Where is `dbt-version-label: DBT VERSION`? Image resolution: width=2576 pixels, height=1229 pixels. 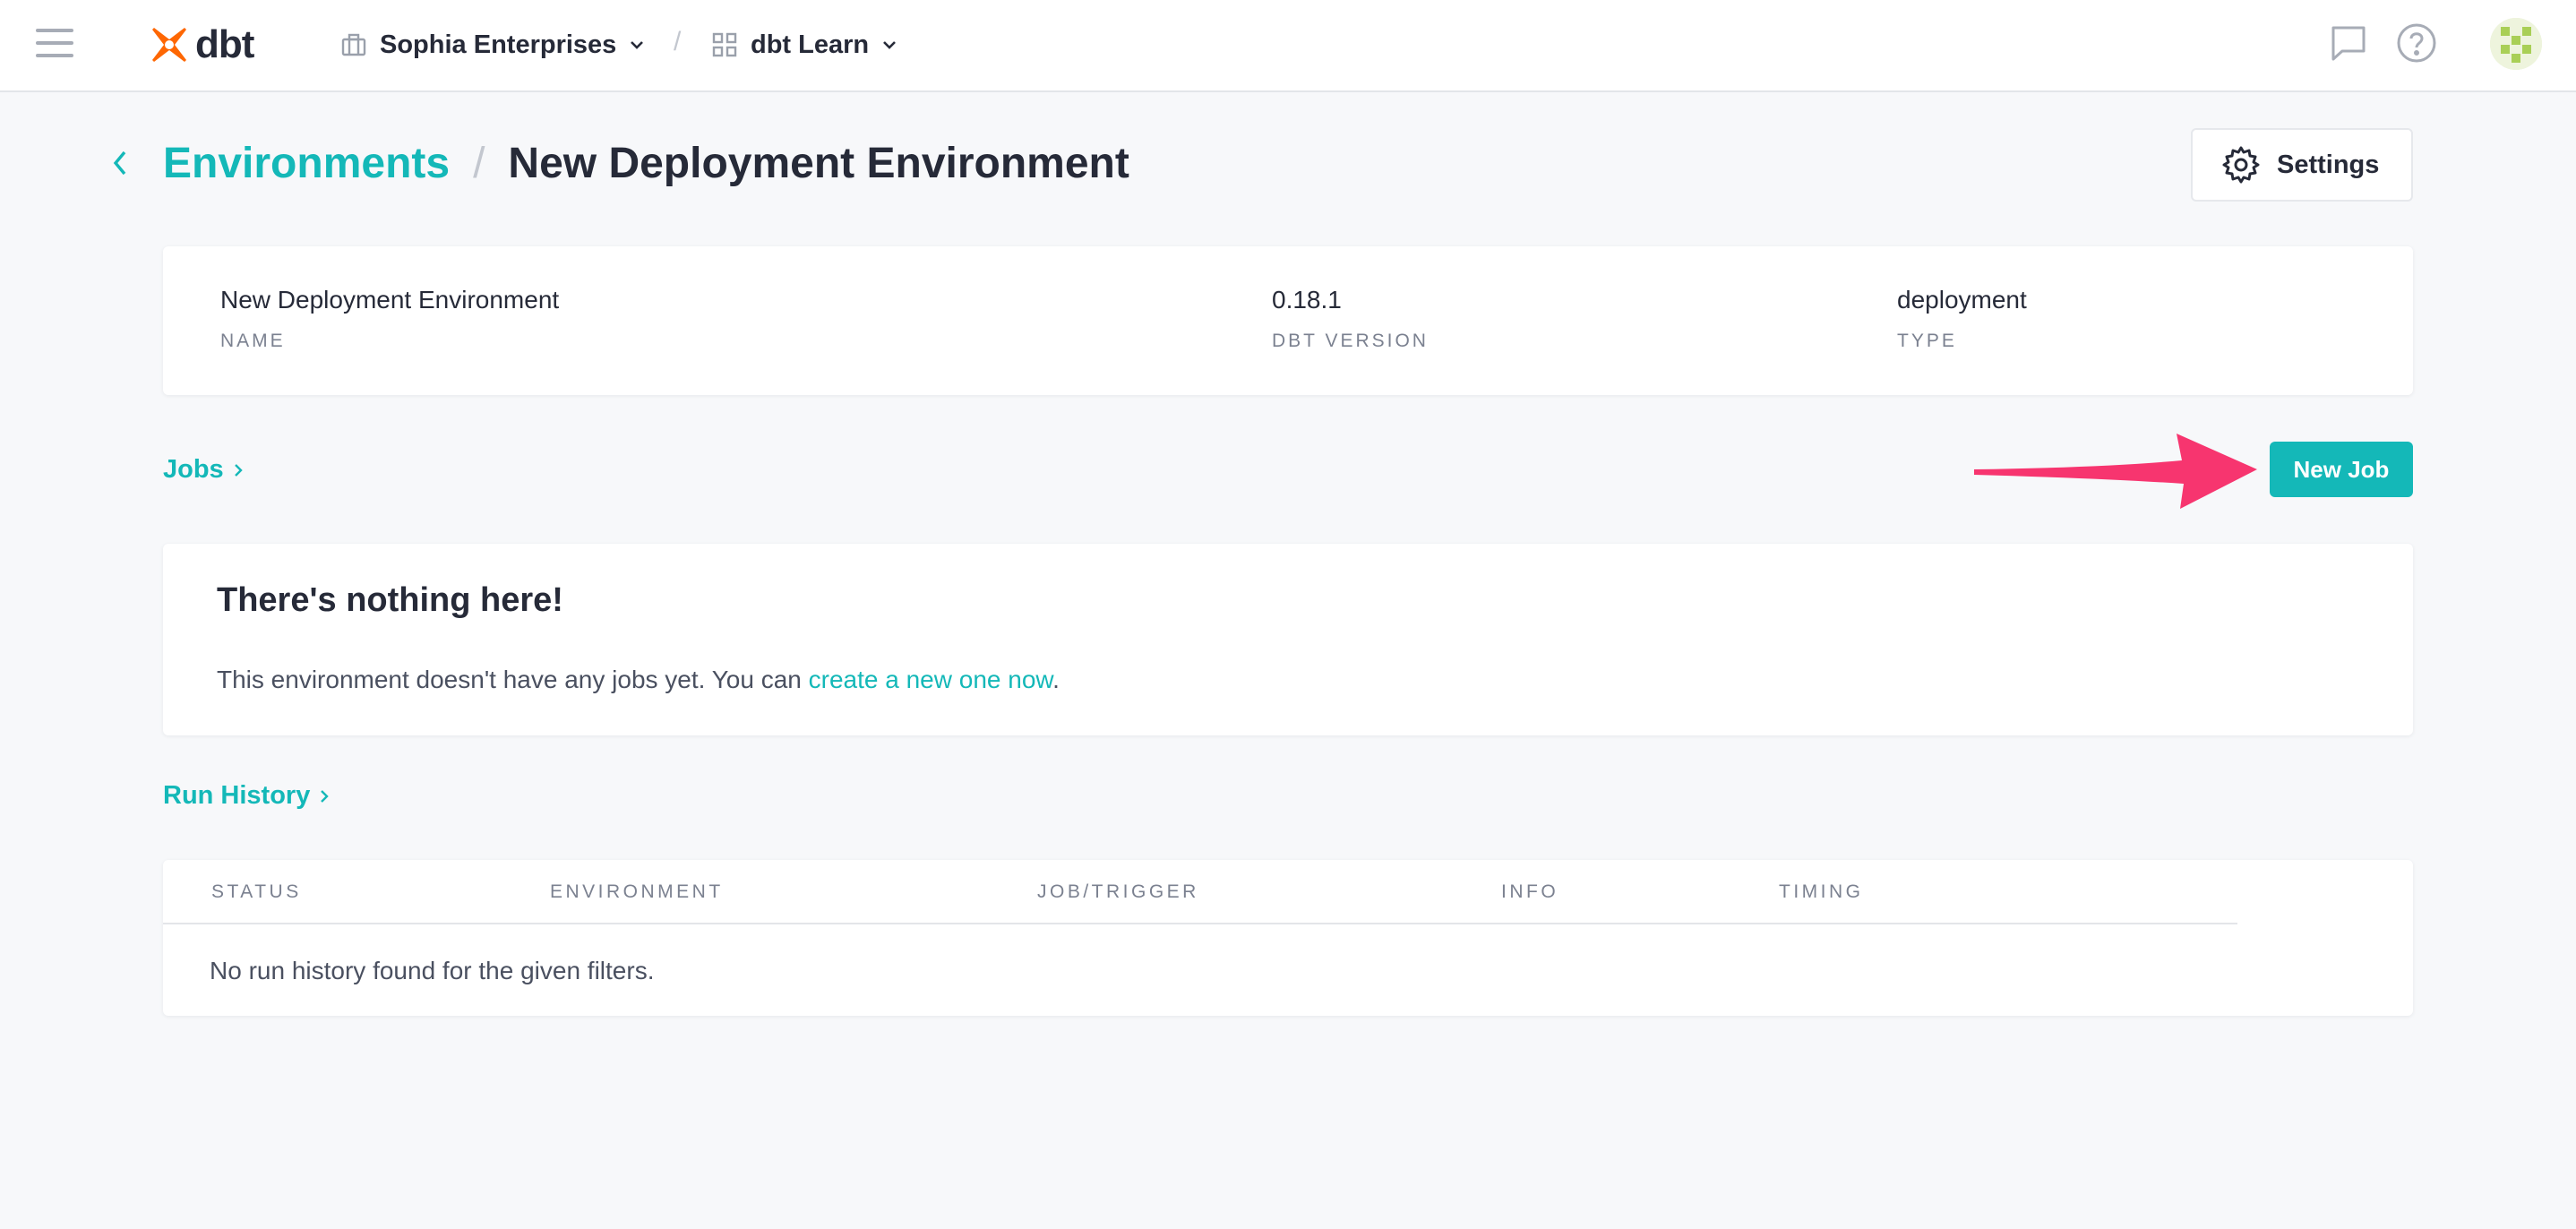 dbt-version-label: DBT VERSION is located at coordinates (1350, 341).